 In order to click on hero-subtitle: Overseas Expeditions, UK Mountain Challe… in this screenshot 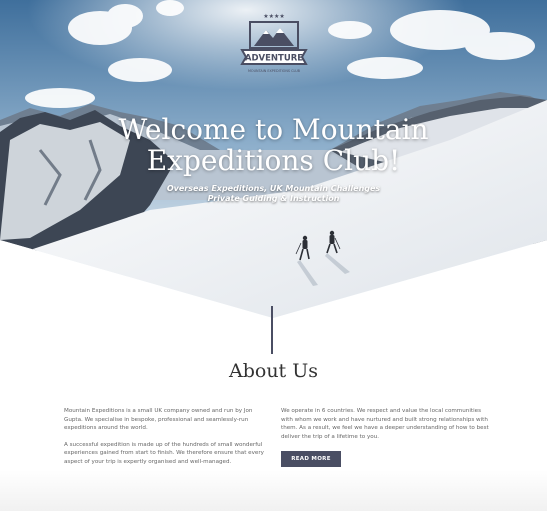, I will do `click(273, 194)`.